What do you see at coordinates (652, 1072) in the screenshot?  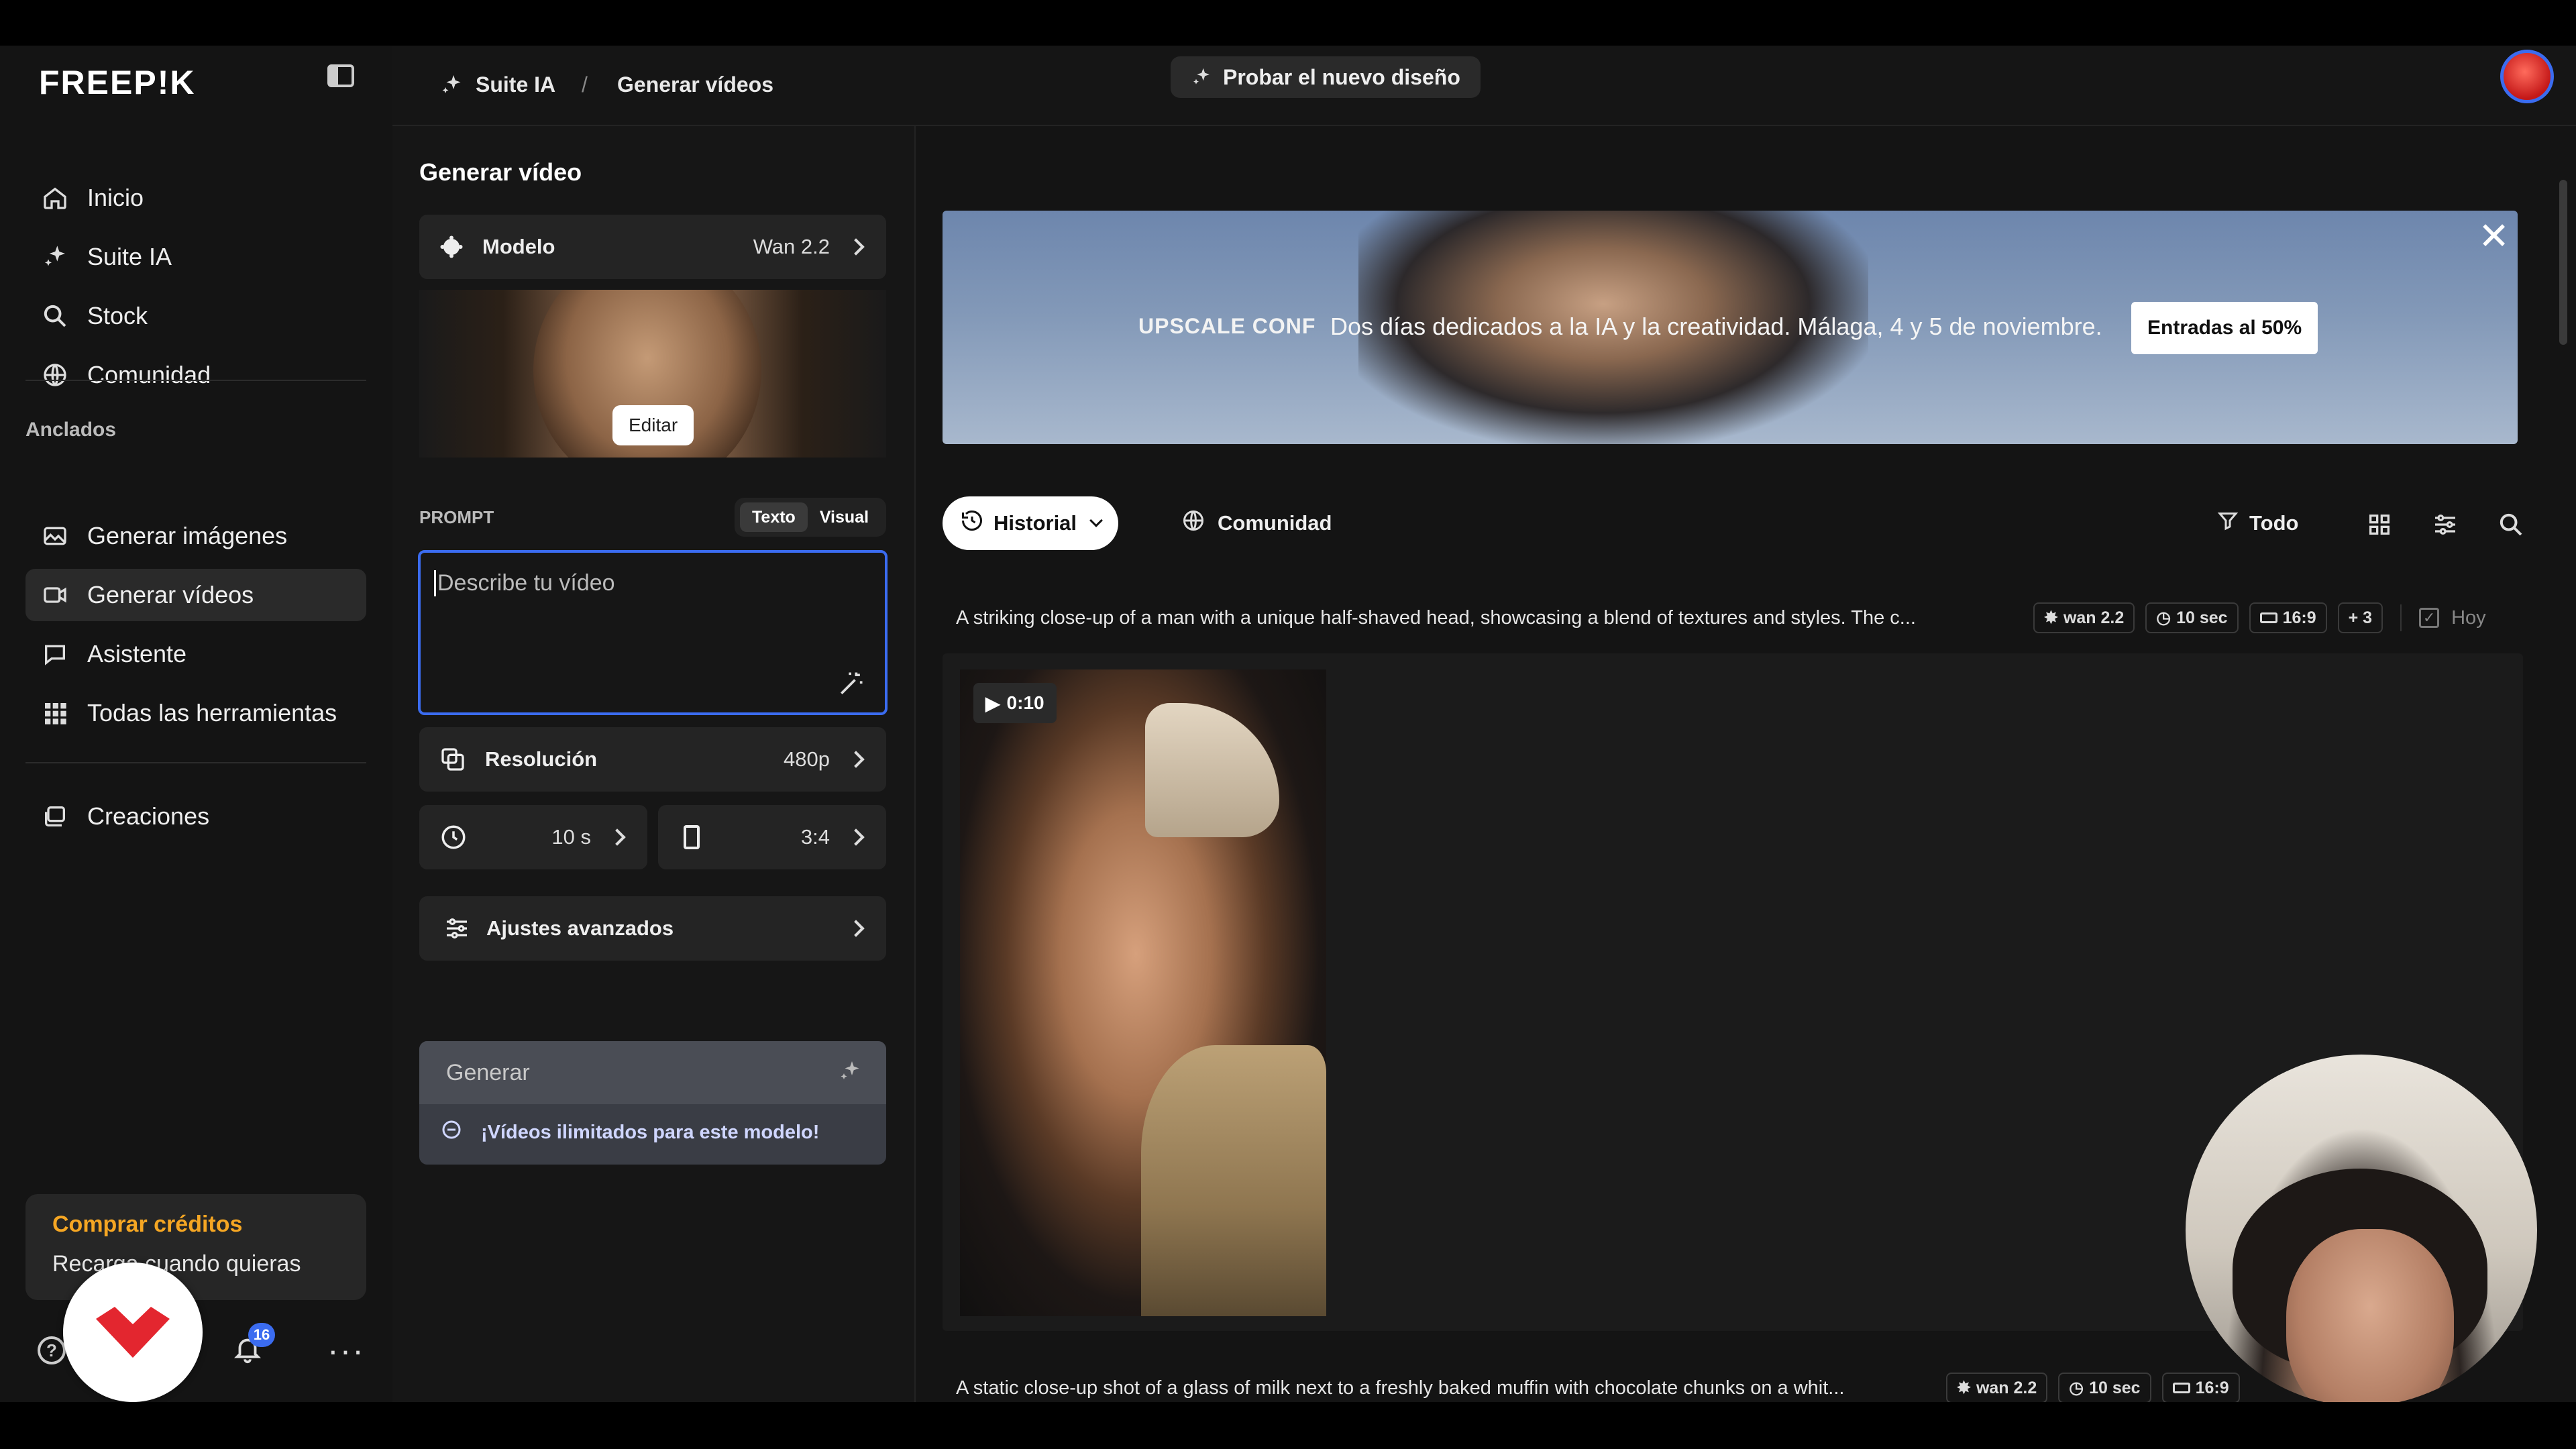 I see `generate-button: Generar` at bounding box center [652, 1072].